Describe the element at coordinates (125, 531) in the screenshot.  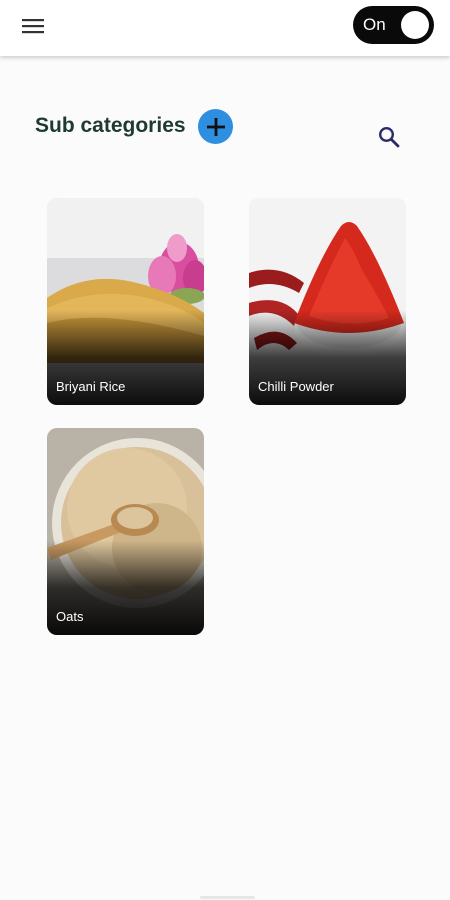
I see `subcategory-card-oats: Oats` at that location.